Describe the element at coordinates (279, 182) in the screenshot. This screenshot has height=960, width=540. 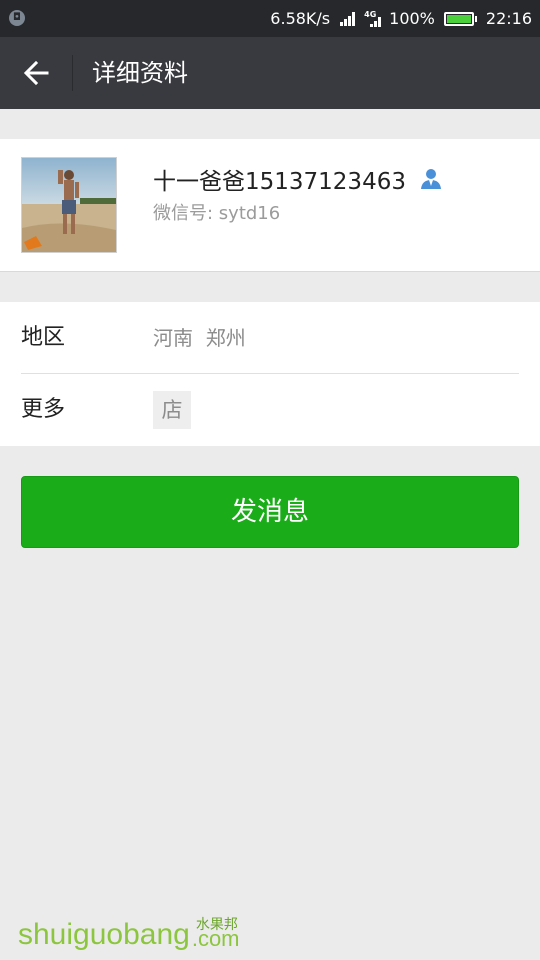
I see `nickname: 十一爸爸15137123463` at that location.